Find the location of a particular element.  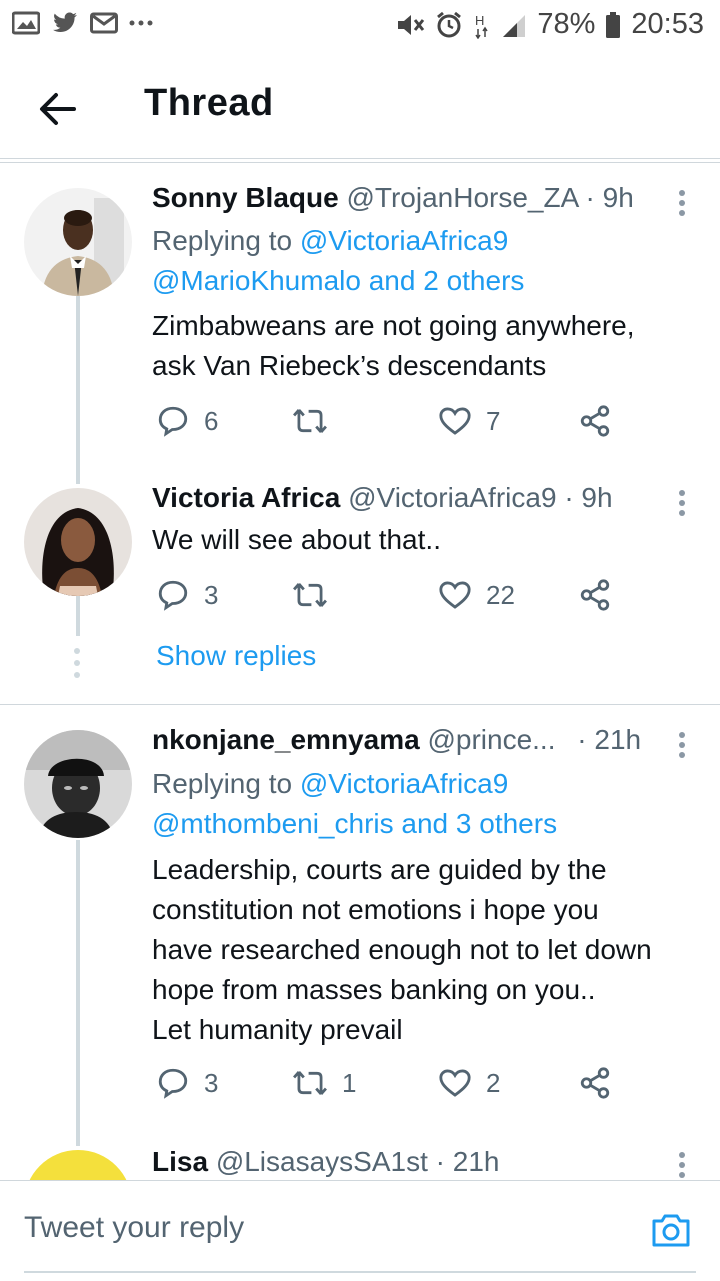

twitter-bird-icon is located at coordinates (65, 22).